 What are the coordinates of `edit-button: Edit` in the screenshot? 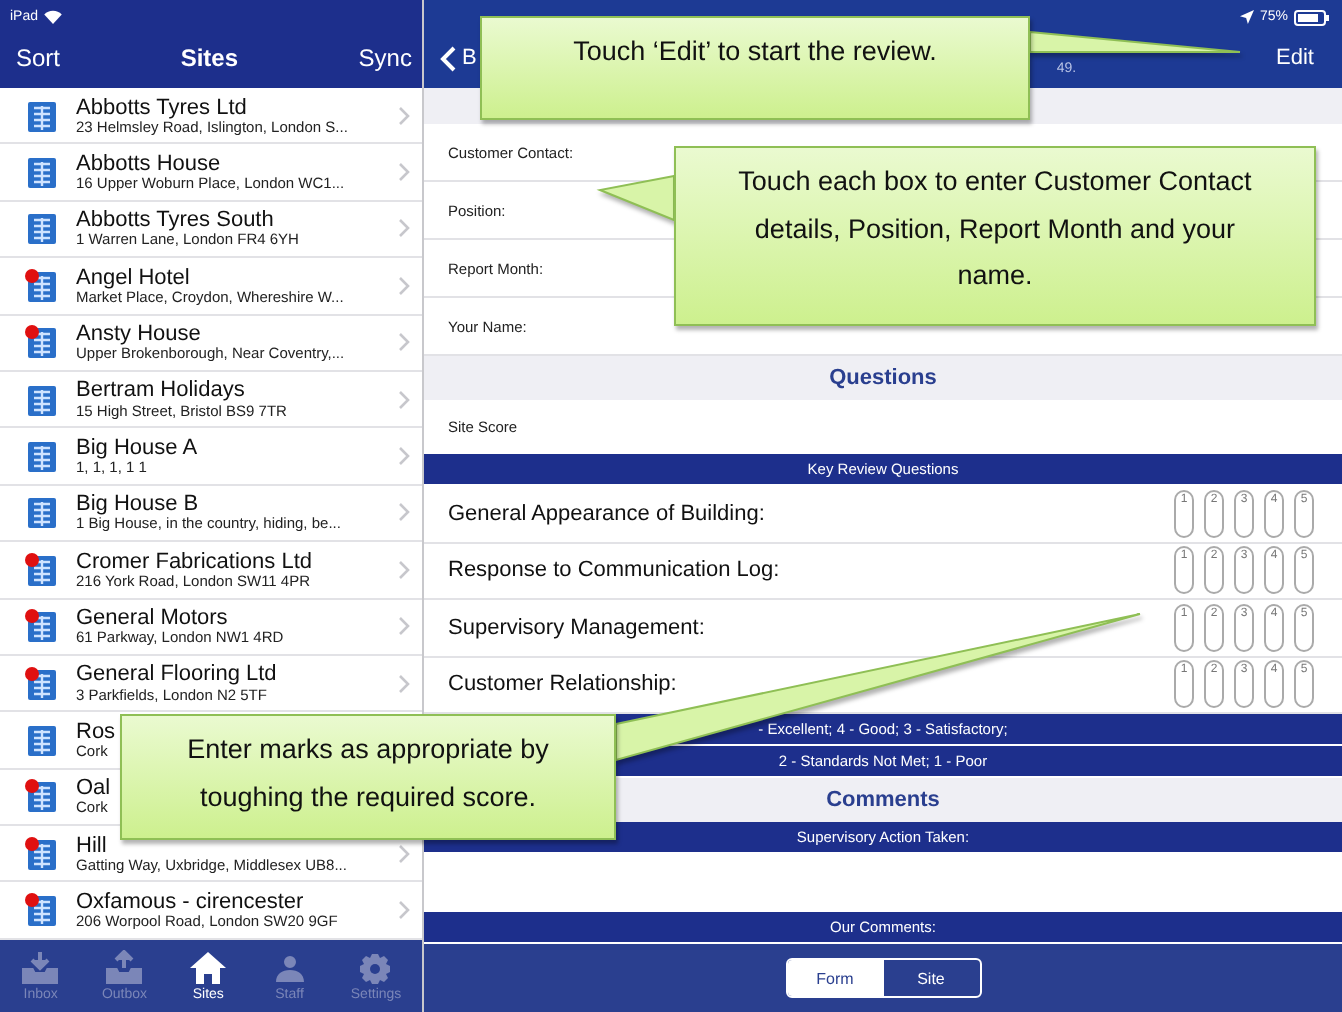 It's located at (1295, 58).